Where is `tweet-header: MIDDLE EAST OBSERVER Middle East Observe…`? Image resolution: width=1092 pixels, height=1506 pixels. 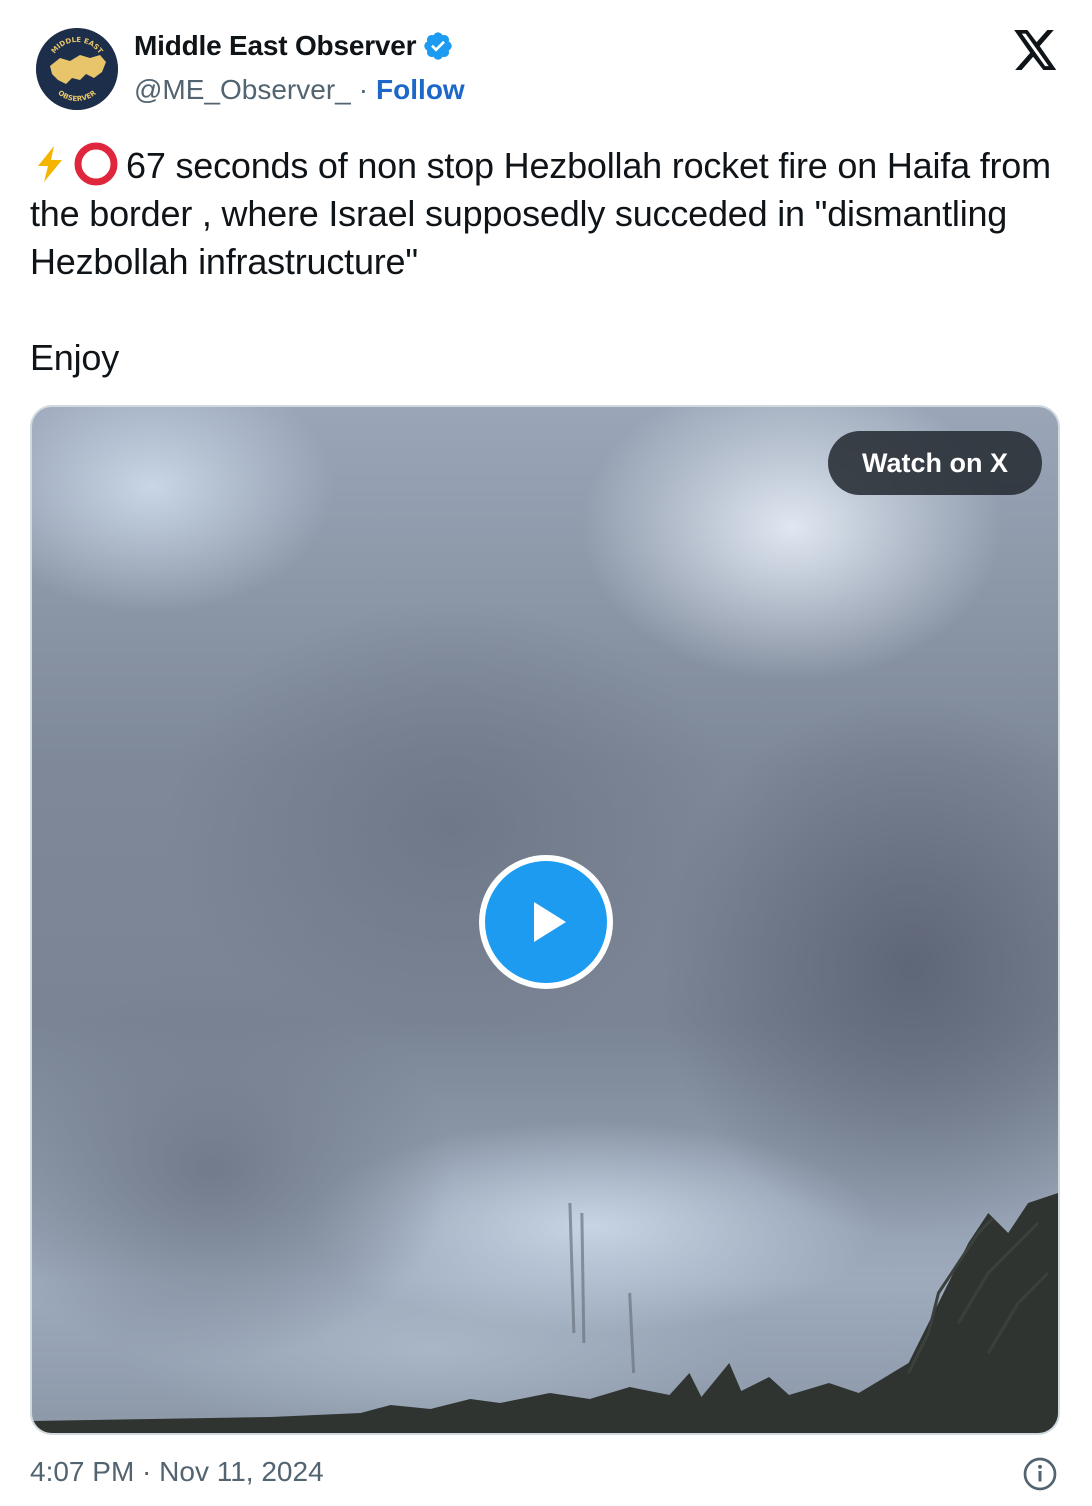 tweet-header: MIDDLE EAST OBSERVER Middle East Observe… is located at coordinates (547, 71).